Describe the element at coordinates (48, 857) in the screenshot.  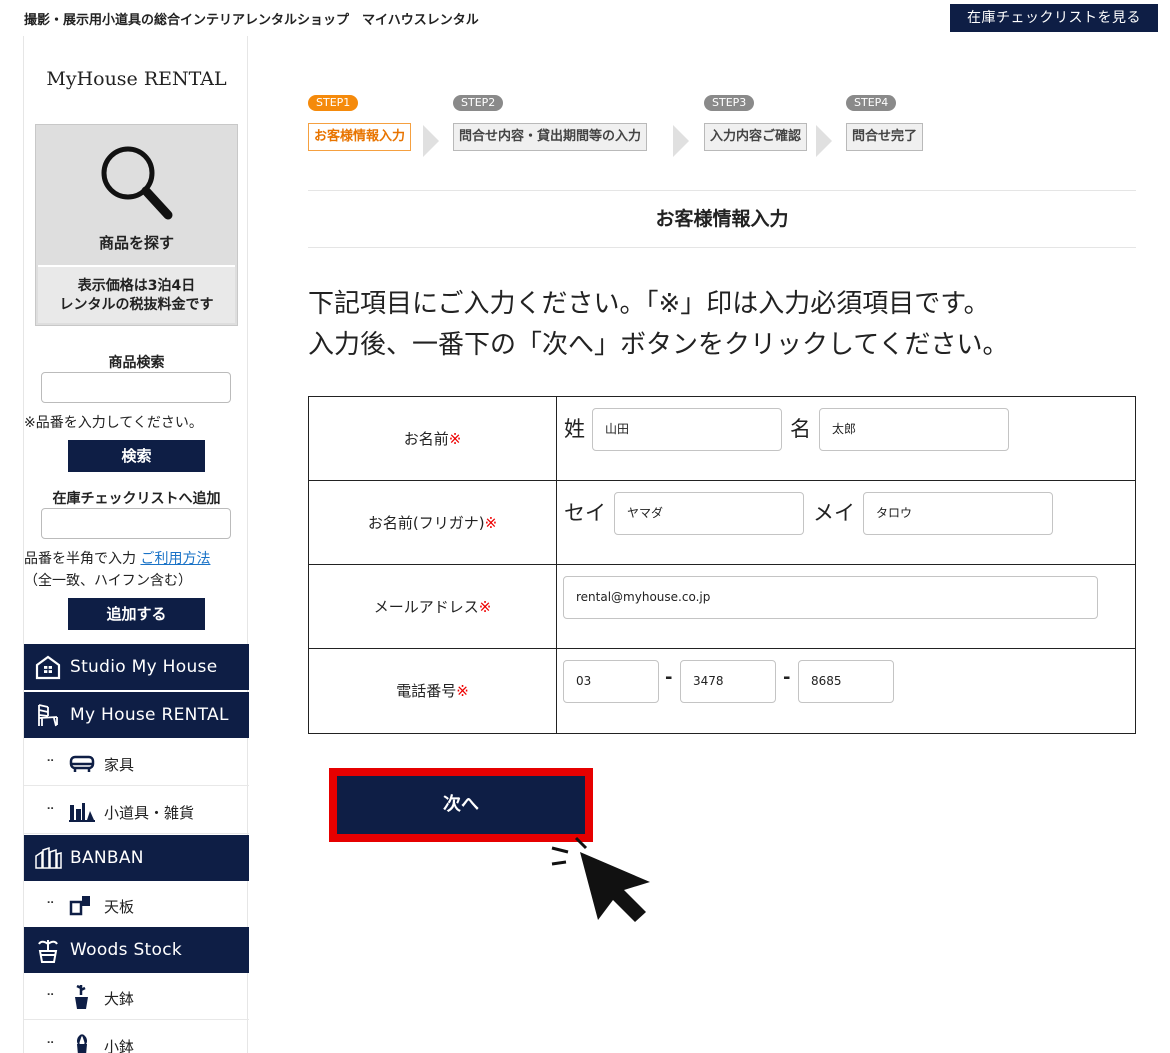
I see `banban-logo-icon` at that location.